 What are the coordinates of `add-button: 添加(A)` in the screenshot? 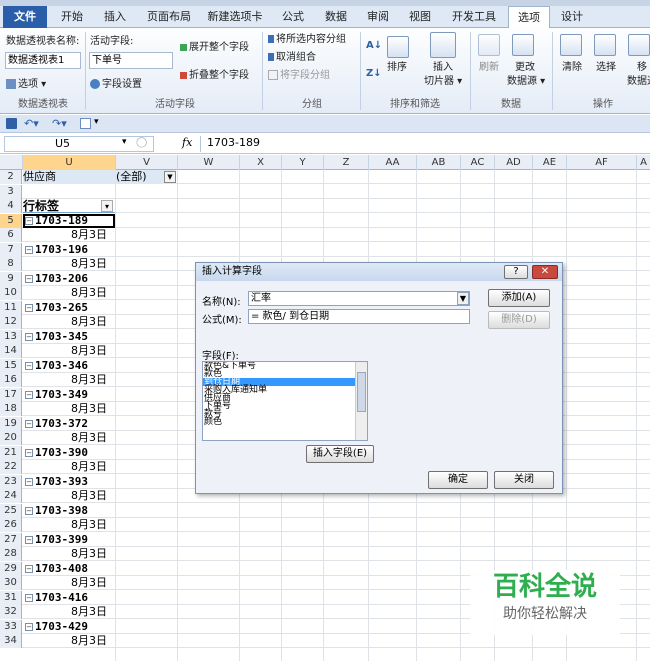 It's located at (519, 298).